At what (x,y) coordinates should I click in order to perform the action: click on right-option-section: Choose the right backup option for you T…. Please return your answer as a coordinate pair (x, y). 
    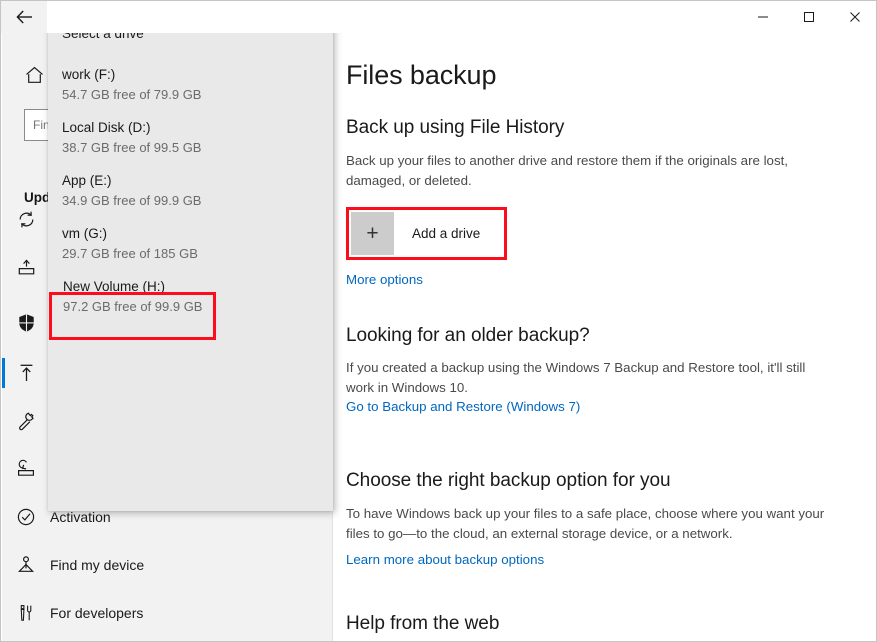
    Looking at the image, I should click on (611, 519).